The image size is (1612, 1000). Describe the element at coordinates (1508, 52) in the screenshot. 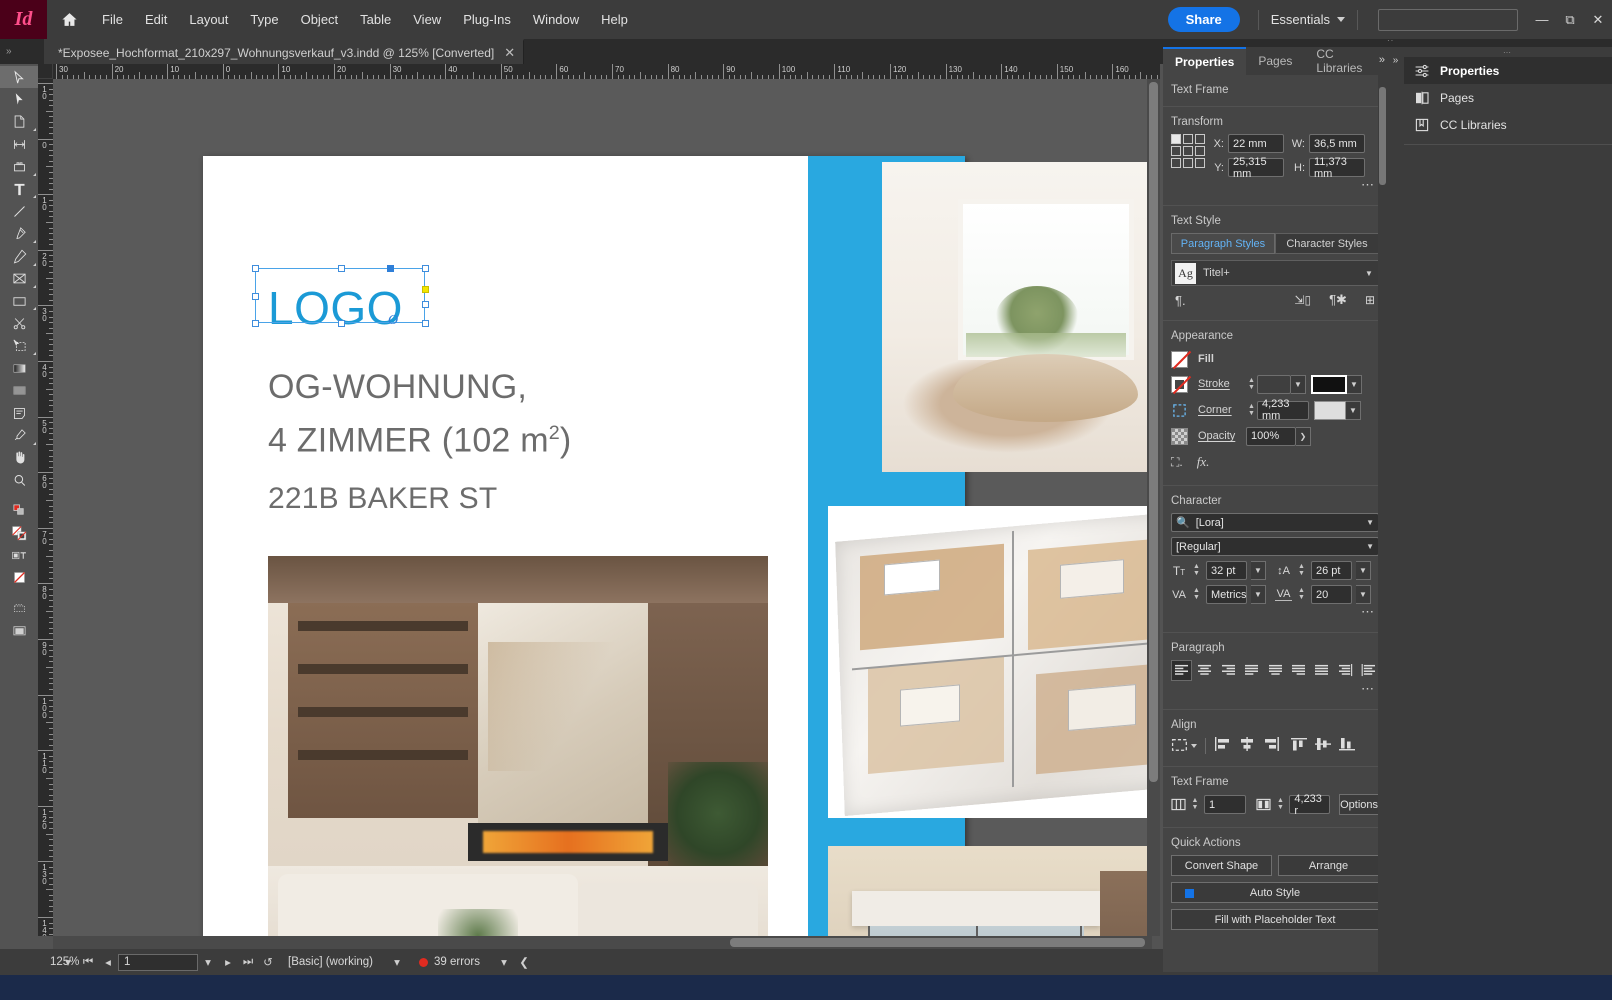

I see `dock-grip: ⋯` at that location.